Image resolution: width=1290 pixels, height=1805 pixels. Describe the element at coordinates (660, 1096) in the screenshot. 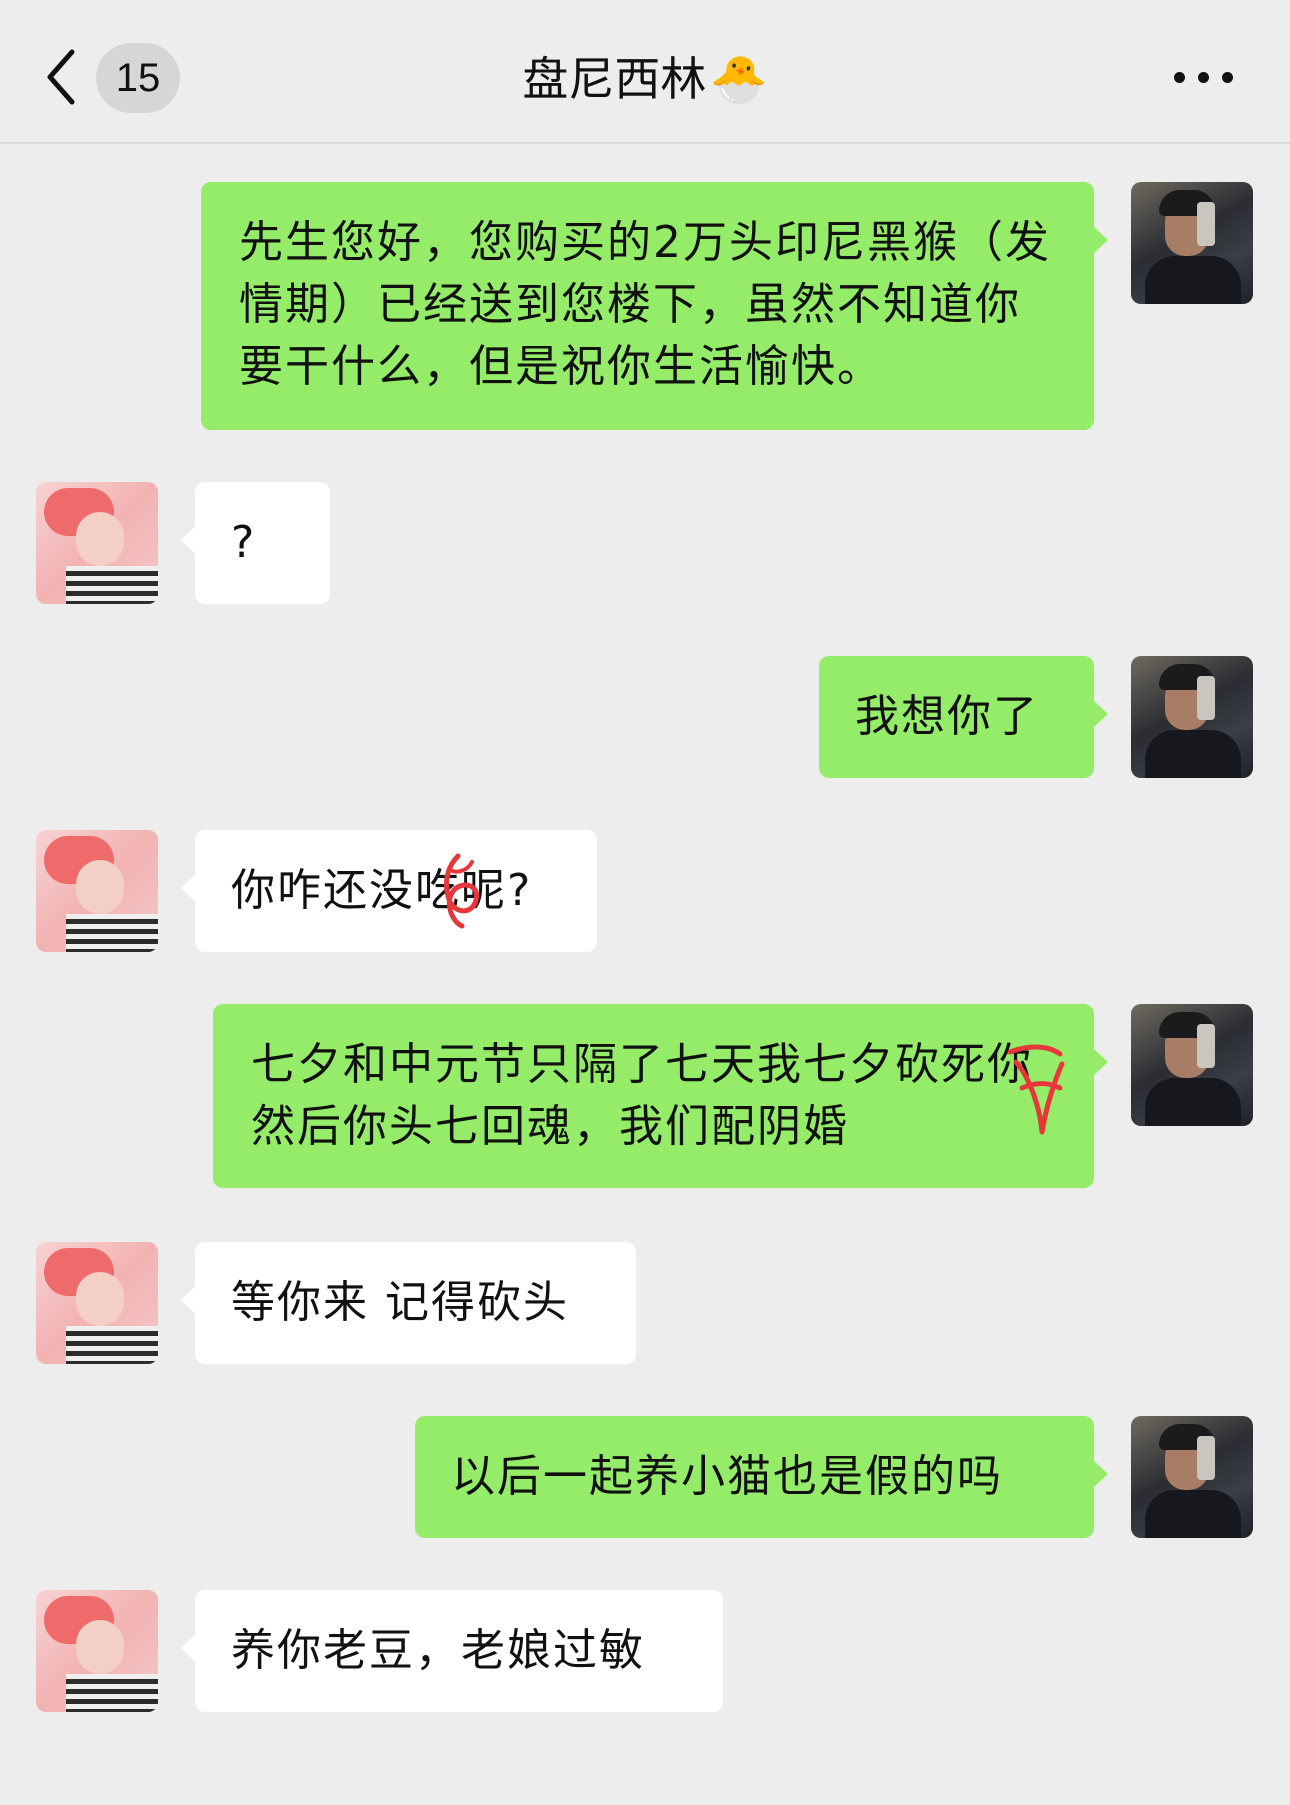

I see `my-message-bubble: 七夕和中元节只隔了七天我七夕砍死你然后你头七回魂，我们配阴婚` at that location.